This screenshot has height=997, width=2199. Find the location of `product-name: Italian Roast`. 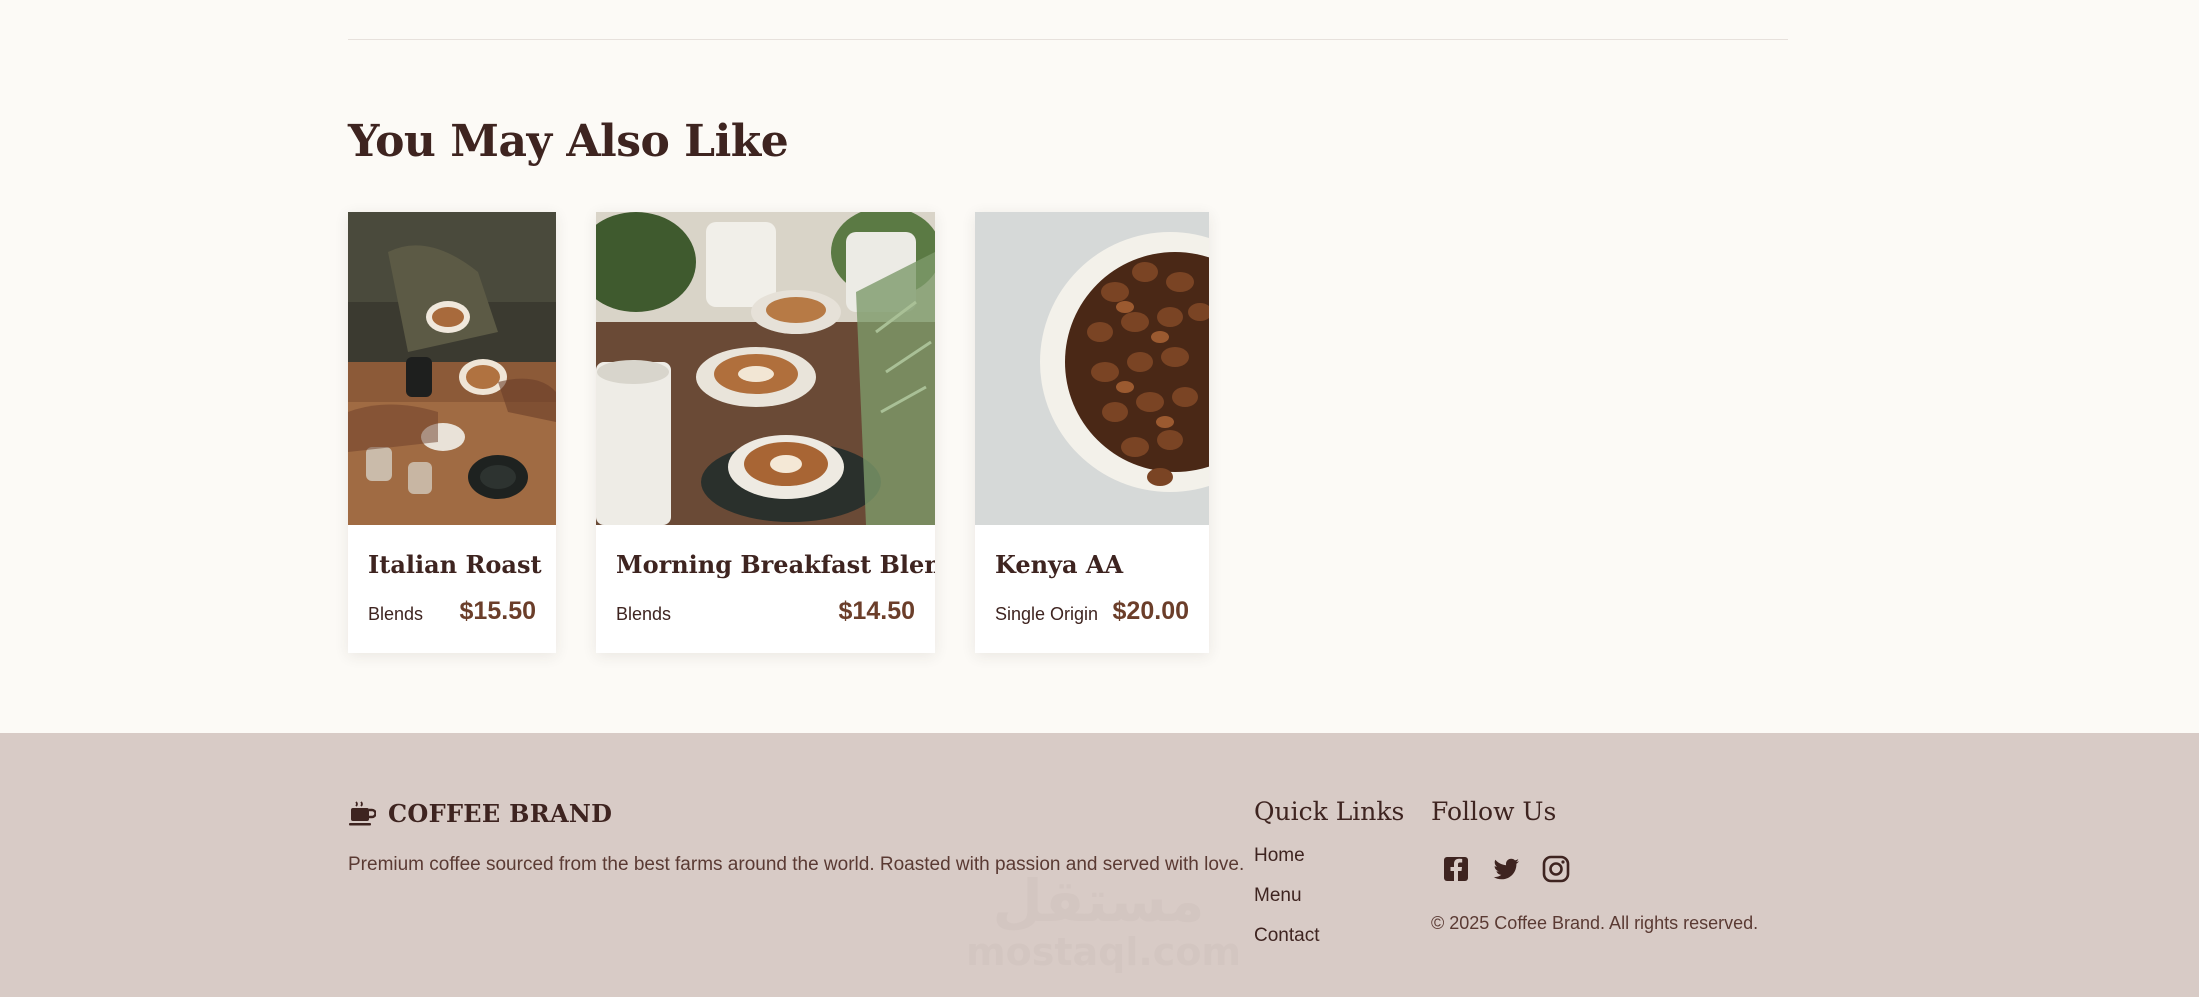

product-name: Italian Roast is located at coordinates (455, 564).